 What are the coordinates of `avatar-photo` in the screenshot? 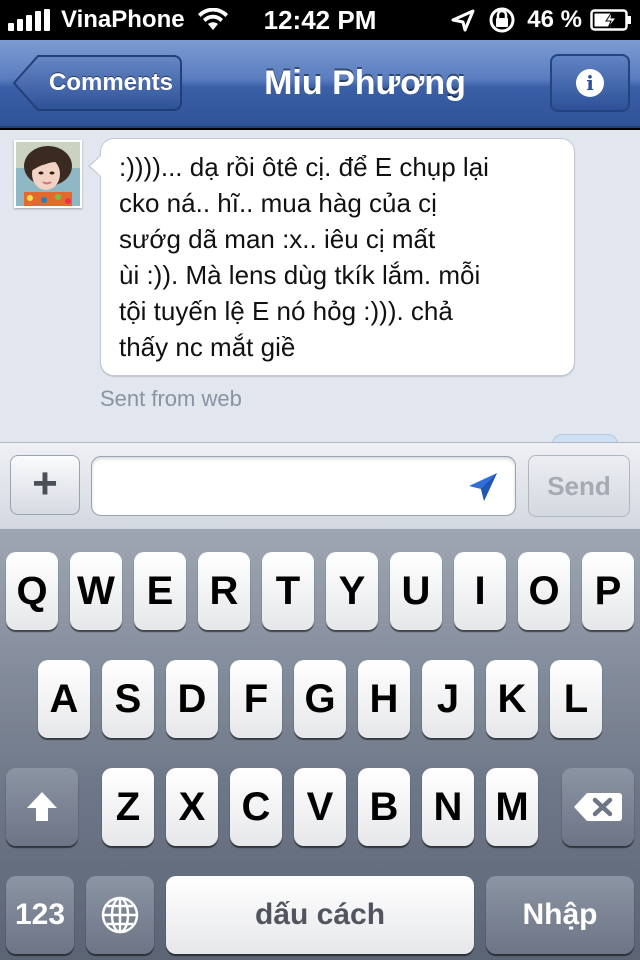 It's located at (48, 174).